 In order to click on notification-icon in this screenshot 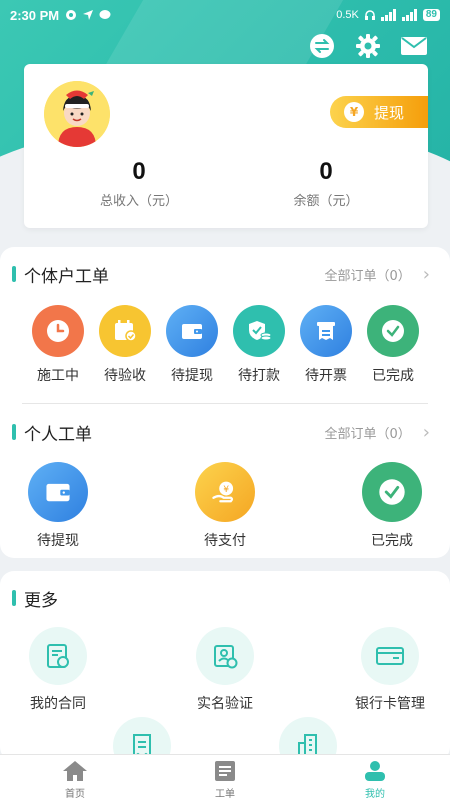, I will do `click(71, 15)`.